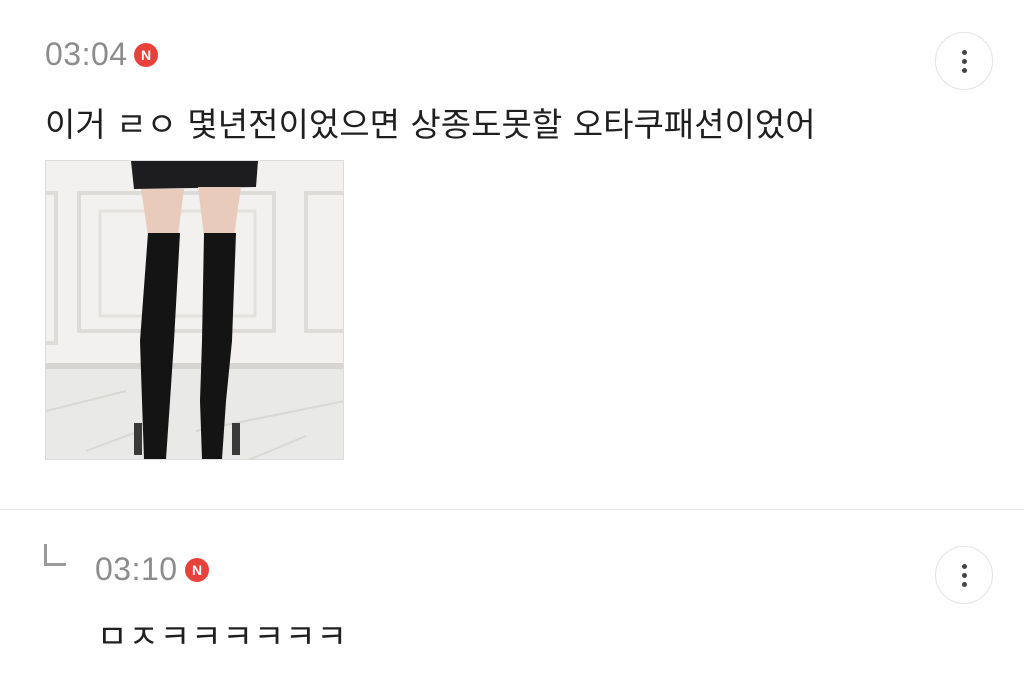 Image resolution: width=1024 pixels, height=680 pixels. I want to click on photo-thumbnail-icon, so click(194, 310).